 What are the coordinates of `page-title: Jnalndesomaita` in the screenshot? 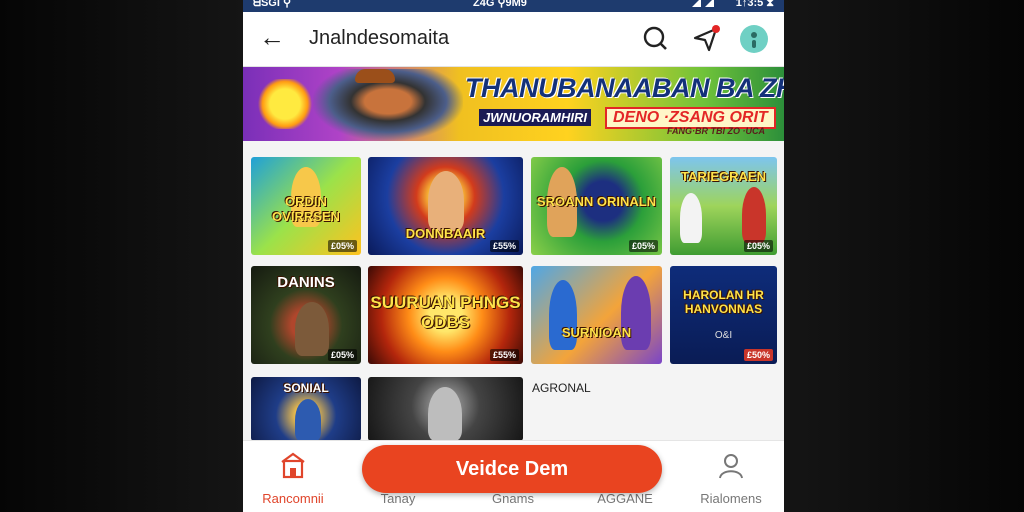 It's located at (379, 38).